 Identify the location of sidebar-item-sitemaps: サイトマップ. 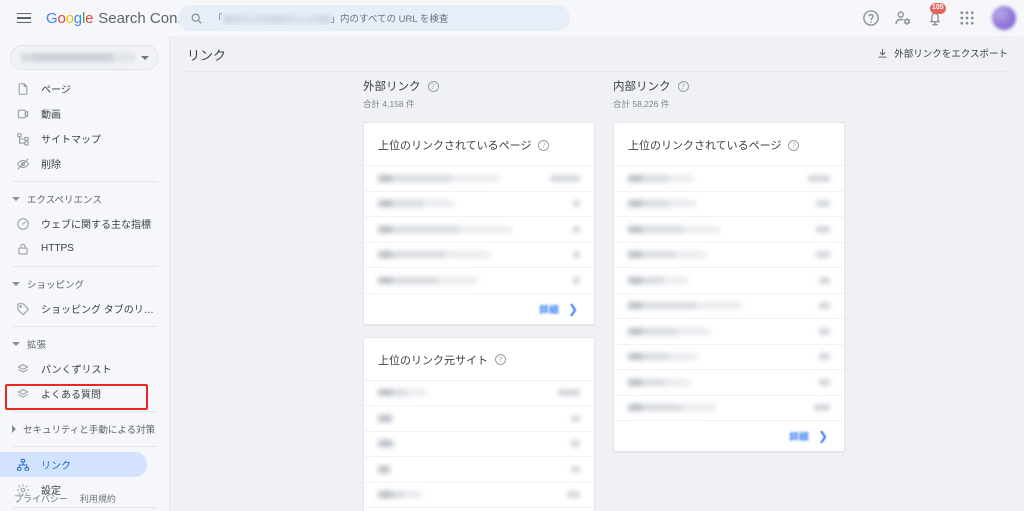
(80, 138).